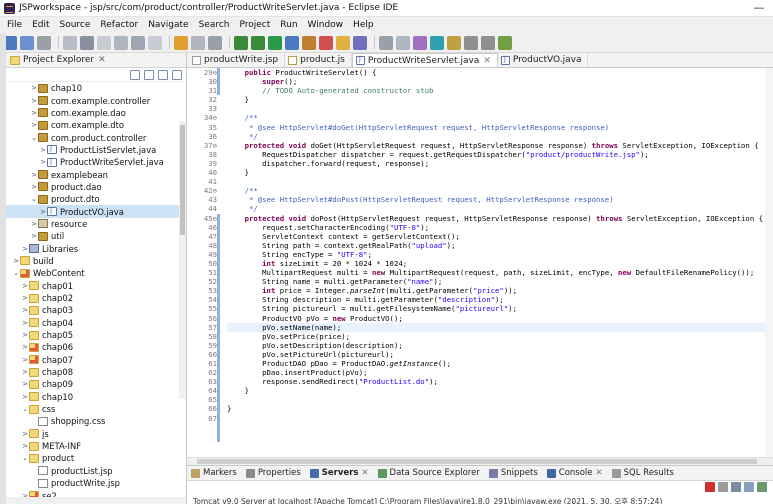 The width and height of the screenshot is (773, 504). What do you see at coordinates (168, 25) in the screenshot?
I see `menu-navigate: Navigate` at bounding box center [168, 25].